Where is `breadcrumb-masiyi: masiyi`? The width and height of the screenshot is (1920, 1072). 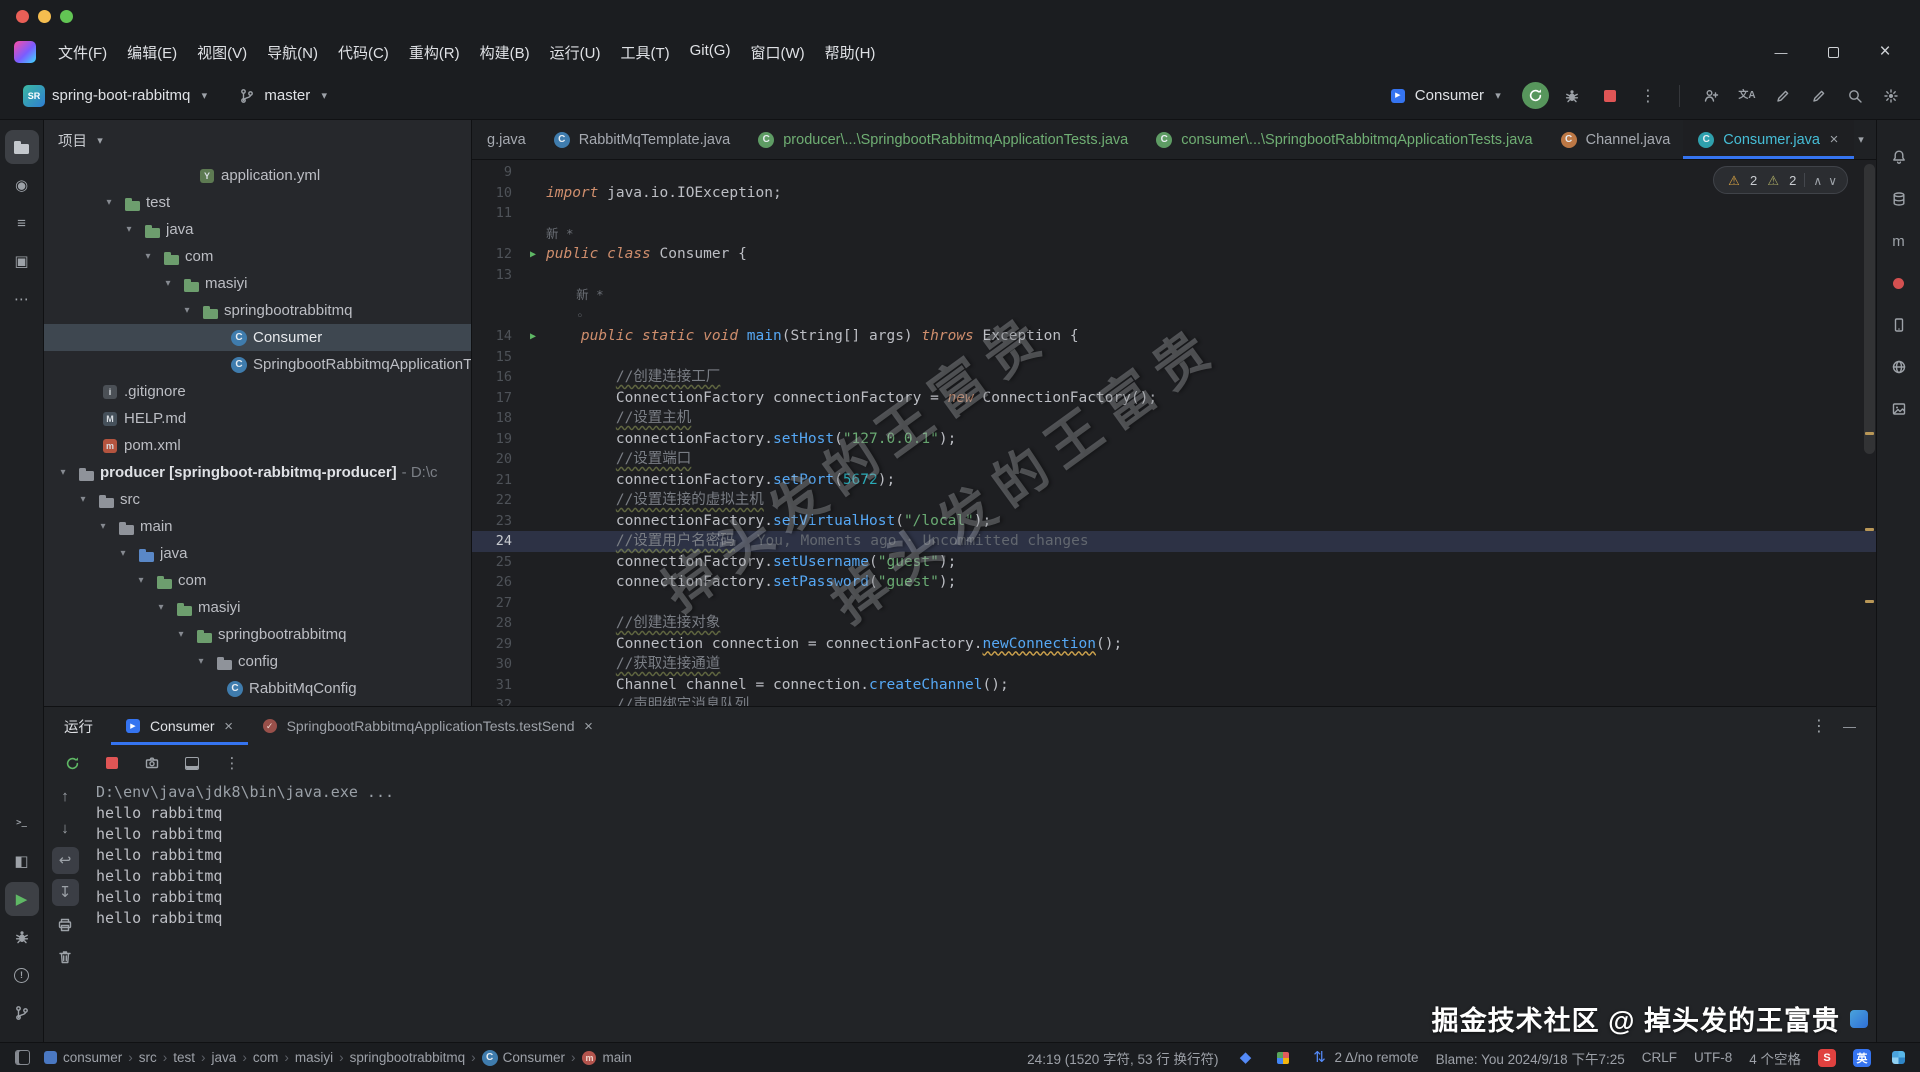
breadcrumb-masiyi: masiyi is located at coordinates (314, 1057).